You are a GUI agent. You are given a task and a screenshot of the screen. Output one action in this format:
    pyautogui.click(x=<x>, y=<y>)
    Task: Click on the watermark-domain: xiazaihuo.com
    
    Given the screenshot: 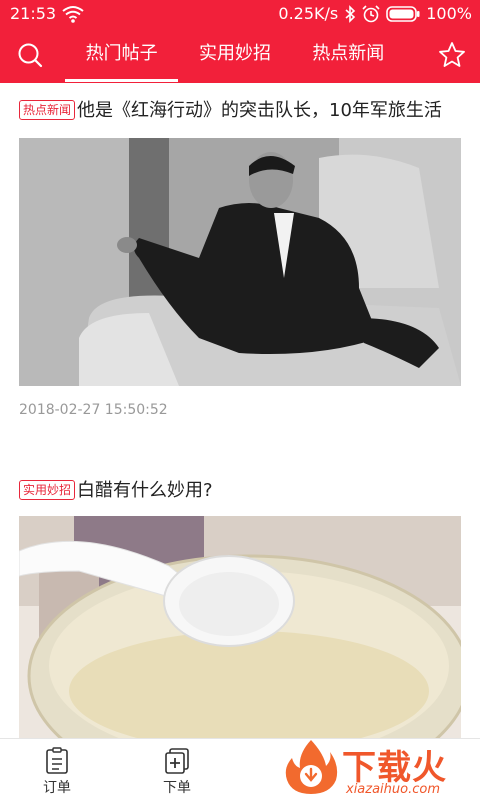 What is the action you would take?
    pyautogui.click(x=393, y=789)
    